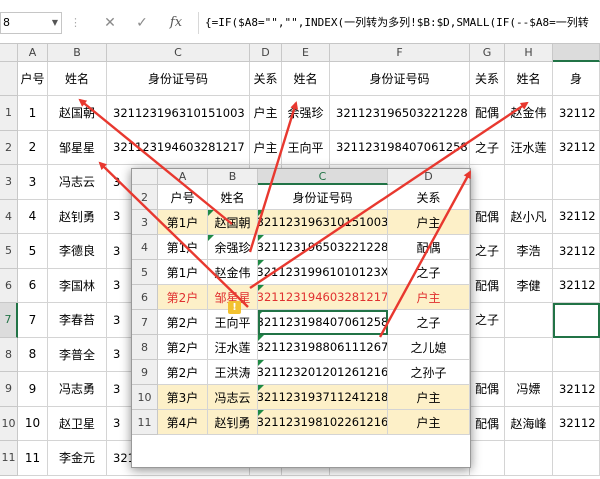 Image resolution: width=600 pixels, height=479 pixels. Describe the element at coordinates (487, 53) in the screenshot. I see `column-header-g: G` at that location.